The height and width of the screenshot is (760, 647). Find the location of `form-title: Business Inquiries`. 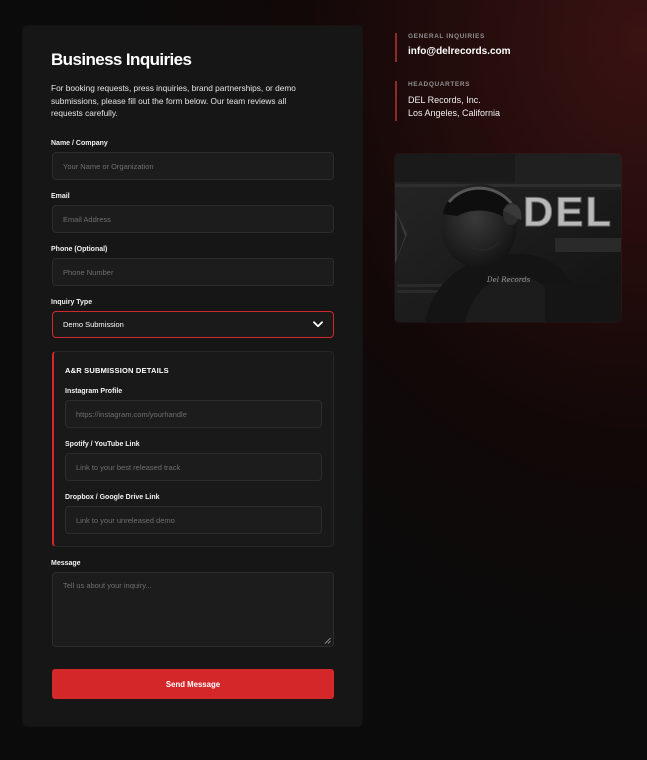

form-title: Business Inquiries is located at coordinates (121, 59).